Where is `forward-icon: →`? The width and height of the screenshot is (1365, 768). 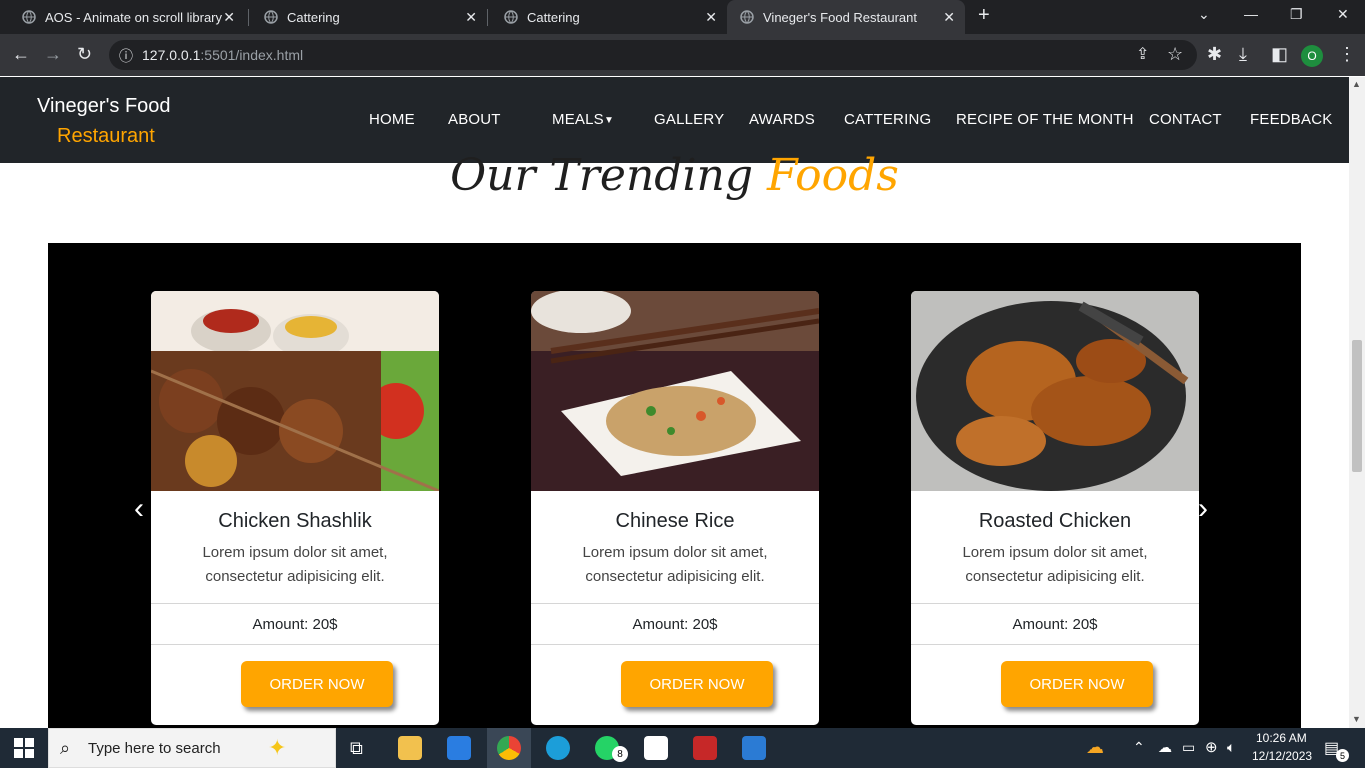
forward-icon: → is located at coordinates (53, 54).